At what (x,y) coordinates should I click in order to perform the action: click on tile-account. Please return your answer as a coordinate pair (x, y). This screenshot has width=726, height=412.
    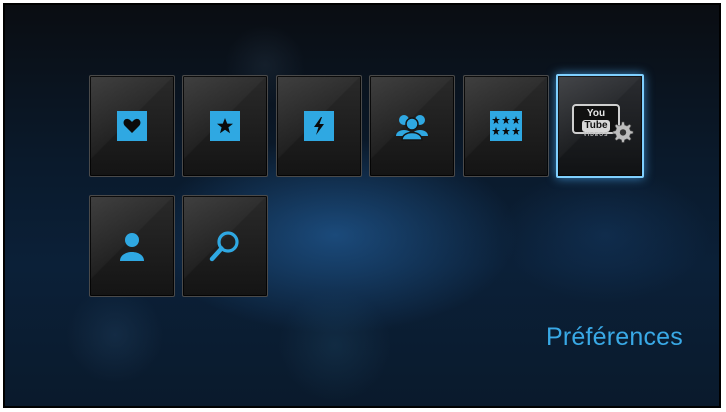
    Looking at the image, I should click on (132, 246).